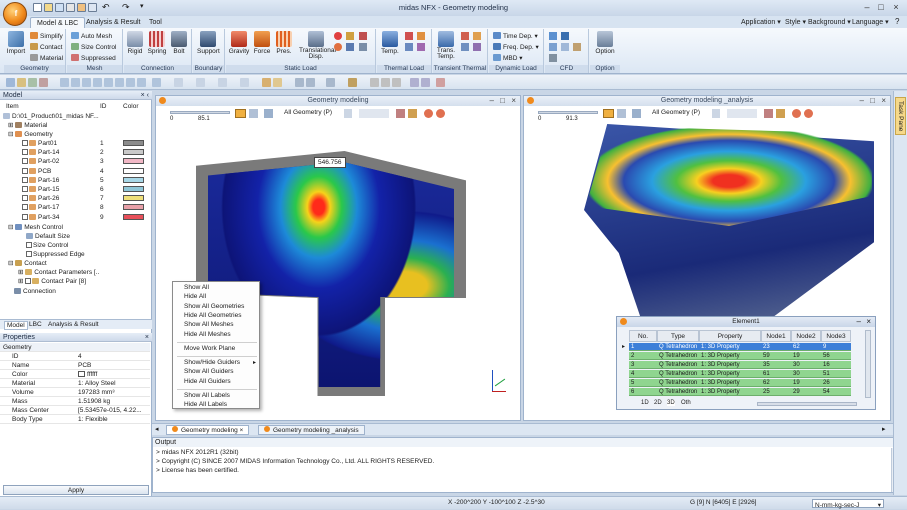 Image resolution: width=907 pixels, height=510 pixels. I want to click on geometry-filter-dropdown: All Geometry (P), so click(308, 112).